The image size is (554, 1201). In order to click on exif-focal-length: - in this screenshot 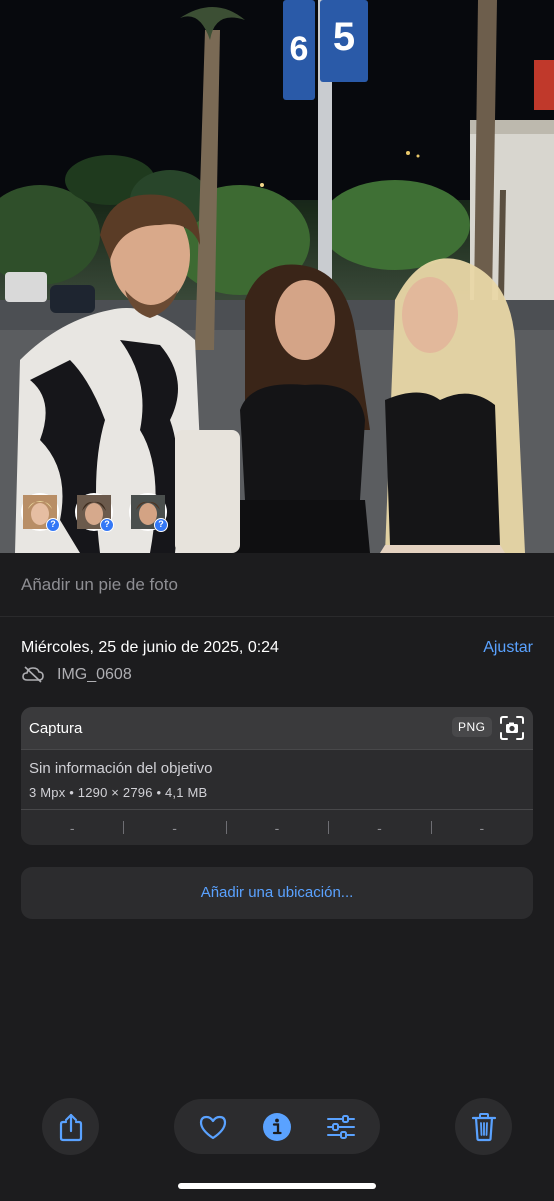, I will do `click(174, 827)`.